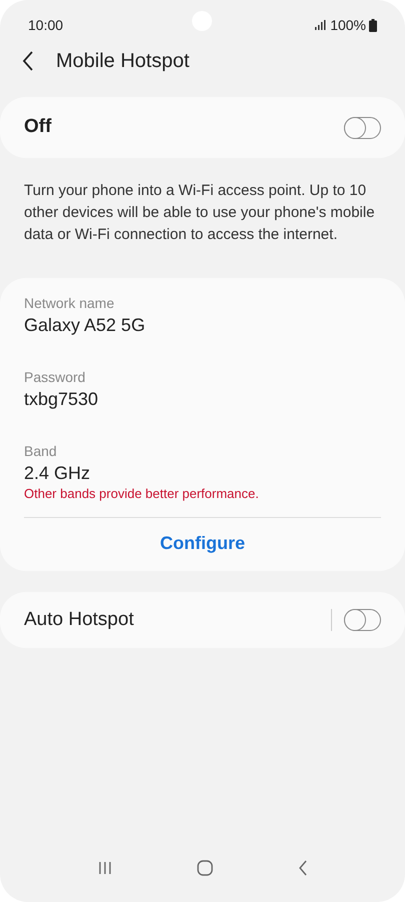 This screenshot has width=405, height=902. What do you see at coordinates (373, 25) in the screenshot?
I see `battery-icon` at bounding box center [373, 25].